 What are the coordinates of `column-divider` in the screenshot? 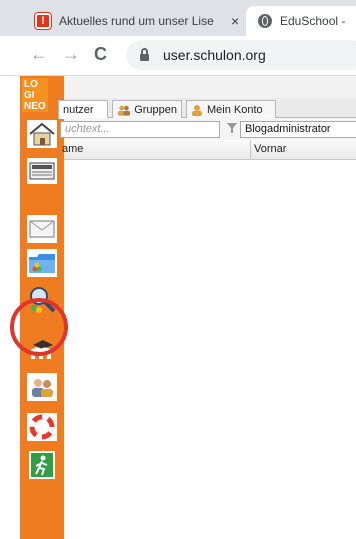 It's located at (250, 149).